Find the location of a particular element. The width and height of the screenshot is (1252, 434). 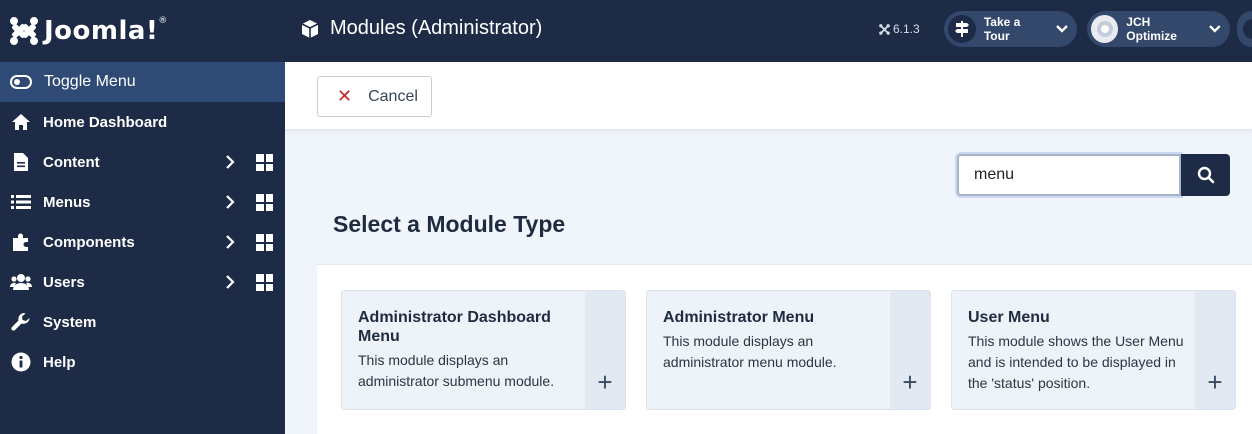

module-name: Administrator Menu is located at coordinates (739, 317).